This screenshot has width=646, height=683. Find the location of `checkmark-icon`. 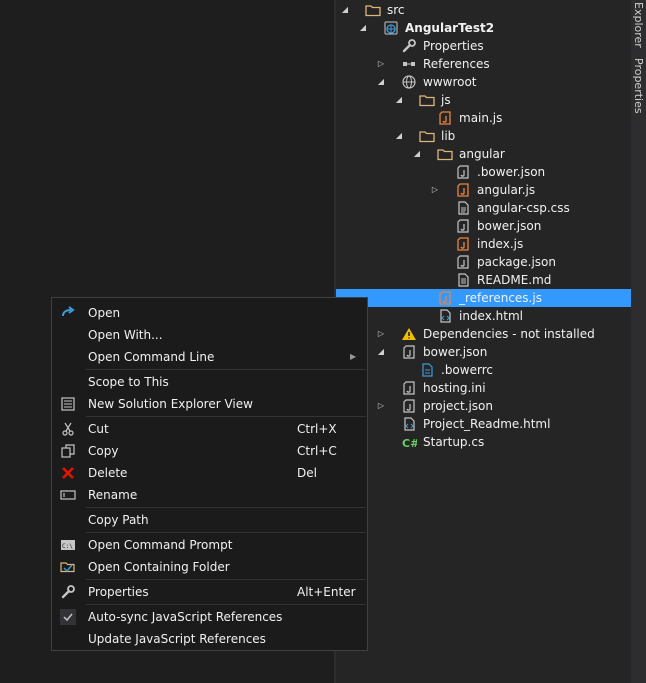

checkmark-icon is located at coordinates (68, 617).